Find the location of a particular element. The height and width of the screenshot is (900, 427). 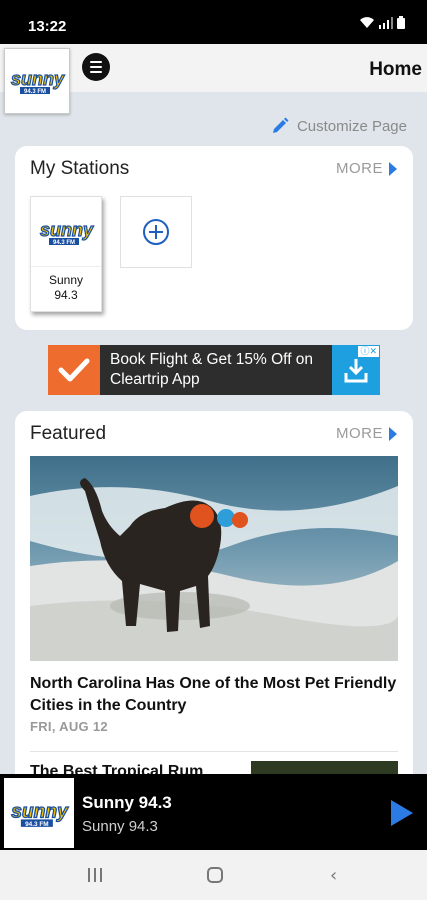

battery-icon is located at coordinates (401, 22).